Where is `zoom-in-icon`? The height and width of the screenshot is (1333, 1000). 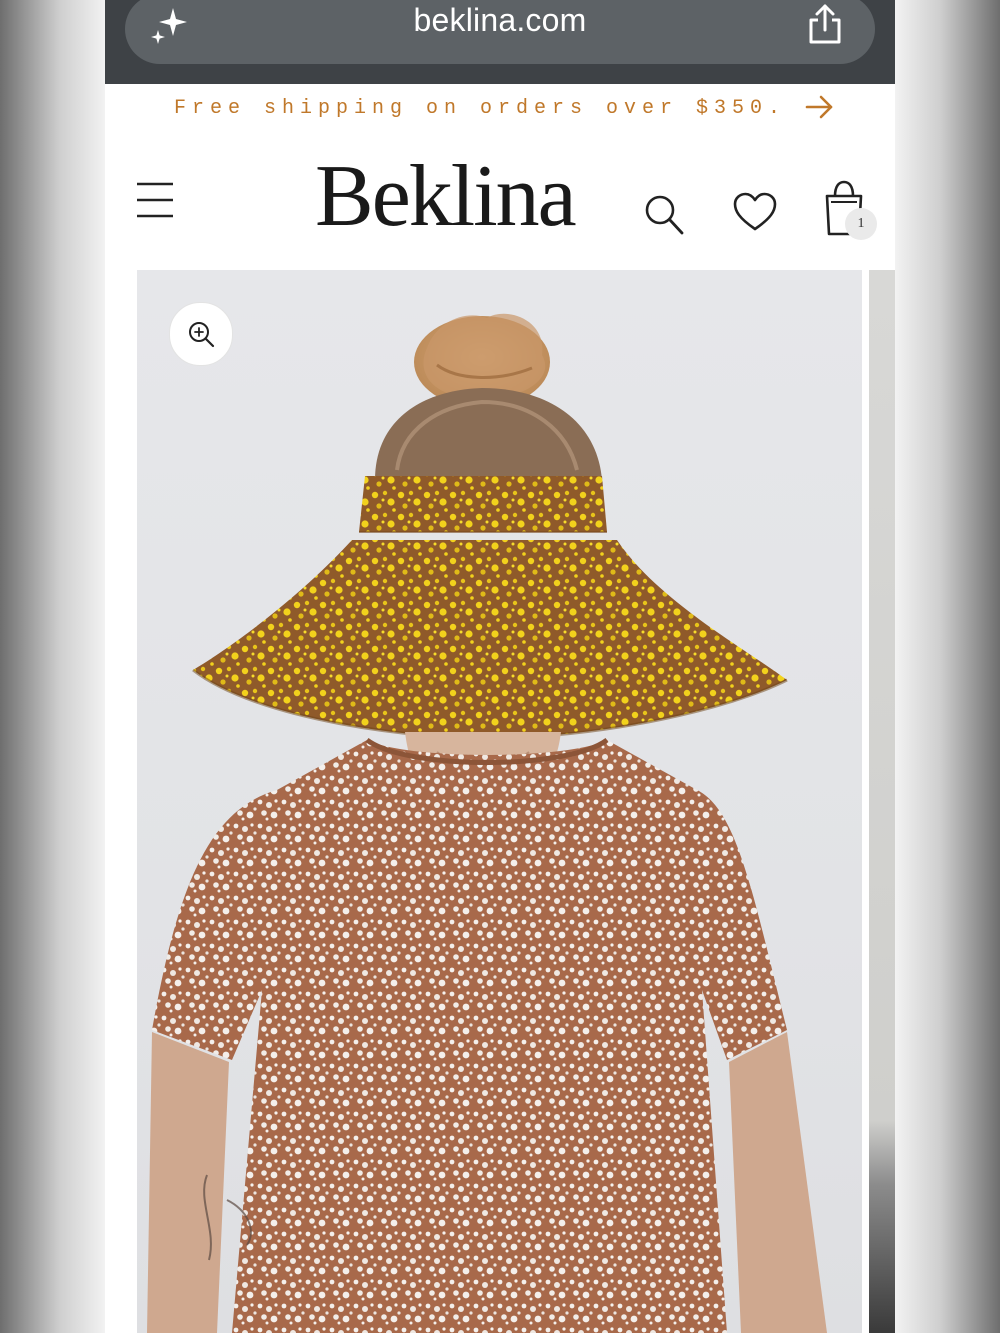
zoom-in-icon is located at coordinates (202, 335).